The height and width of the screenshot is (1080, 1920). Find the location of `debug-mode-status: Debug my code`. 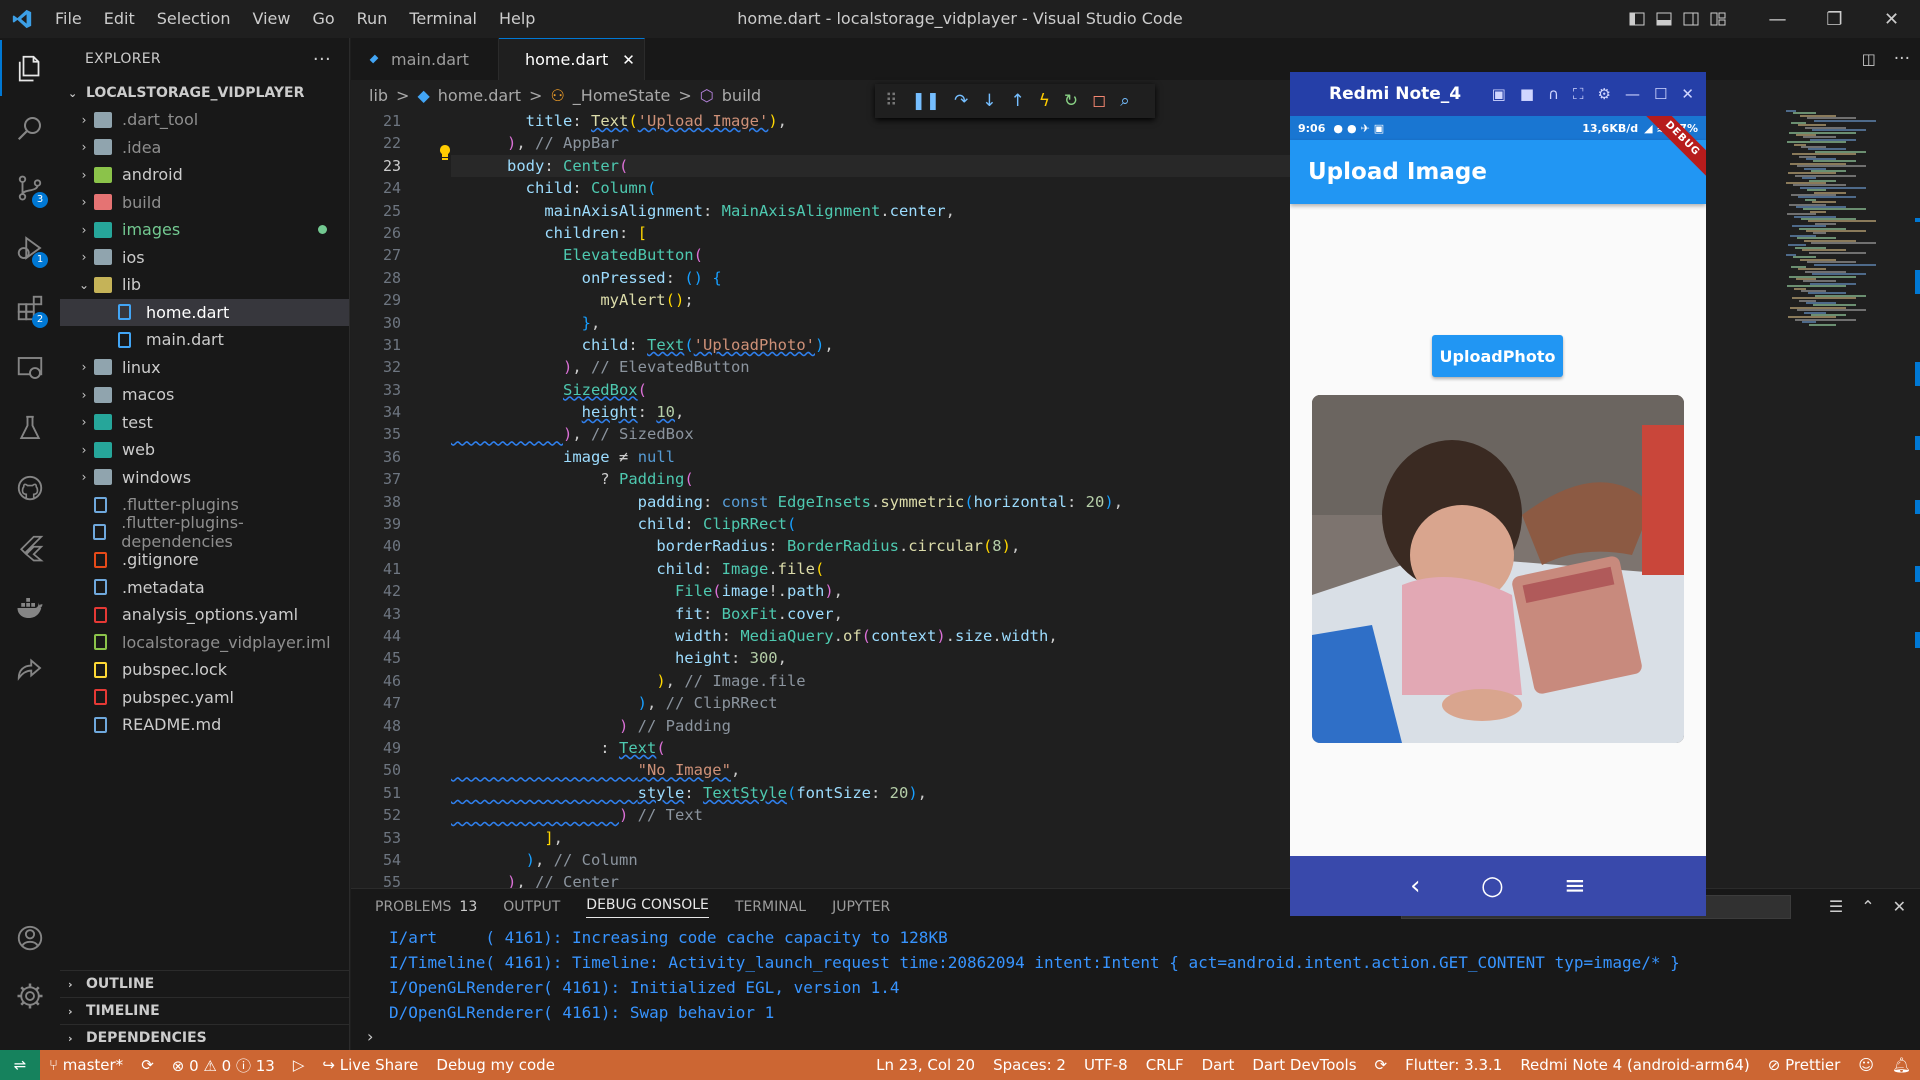

debug-mode-status: Debug my code is located at coordinates (495, 1065).